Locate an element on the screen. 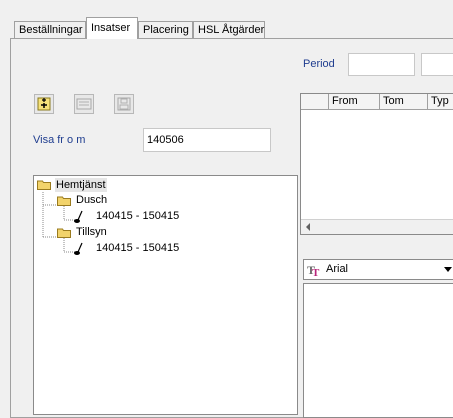 This screenshot has height=418, width=453. tab-bestallningar: Beställningar is located at coordinates (50, 29).